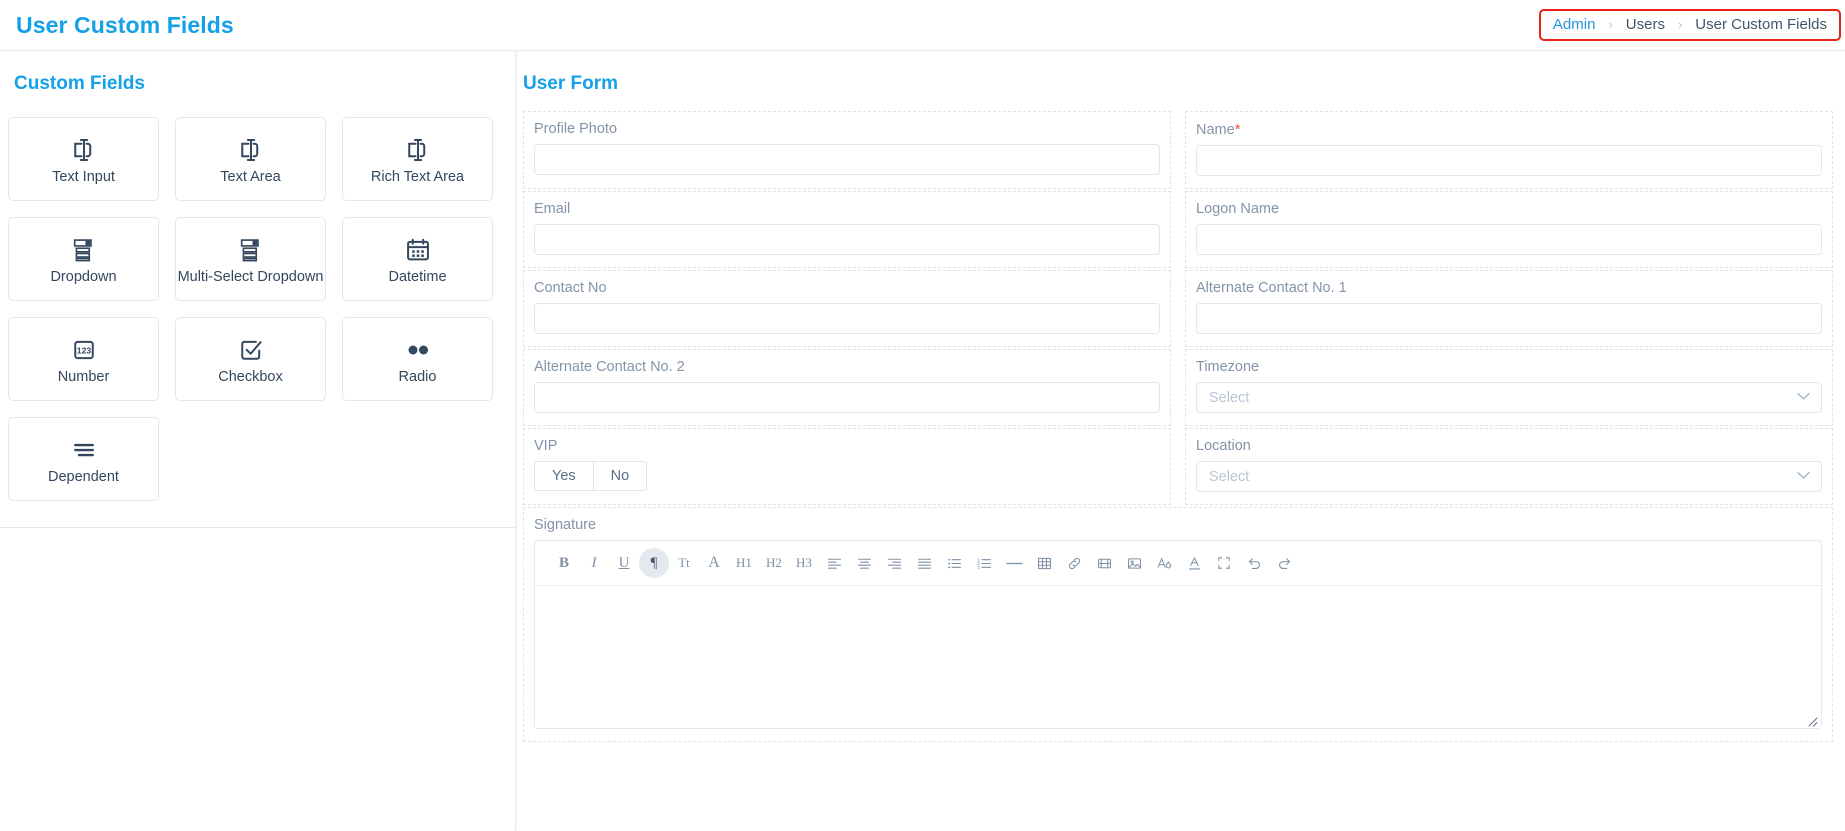 This screenshot has height=831, width=1845. I want to click on custom-field-card-number: 123 Number, so click(83, 359).